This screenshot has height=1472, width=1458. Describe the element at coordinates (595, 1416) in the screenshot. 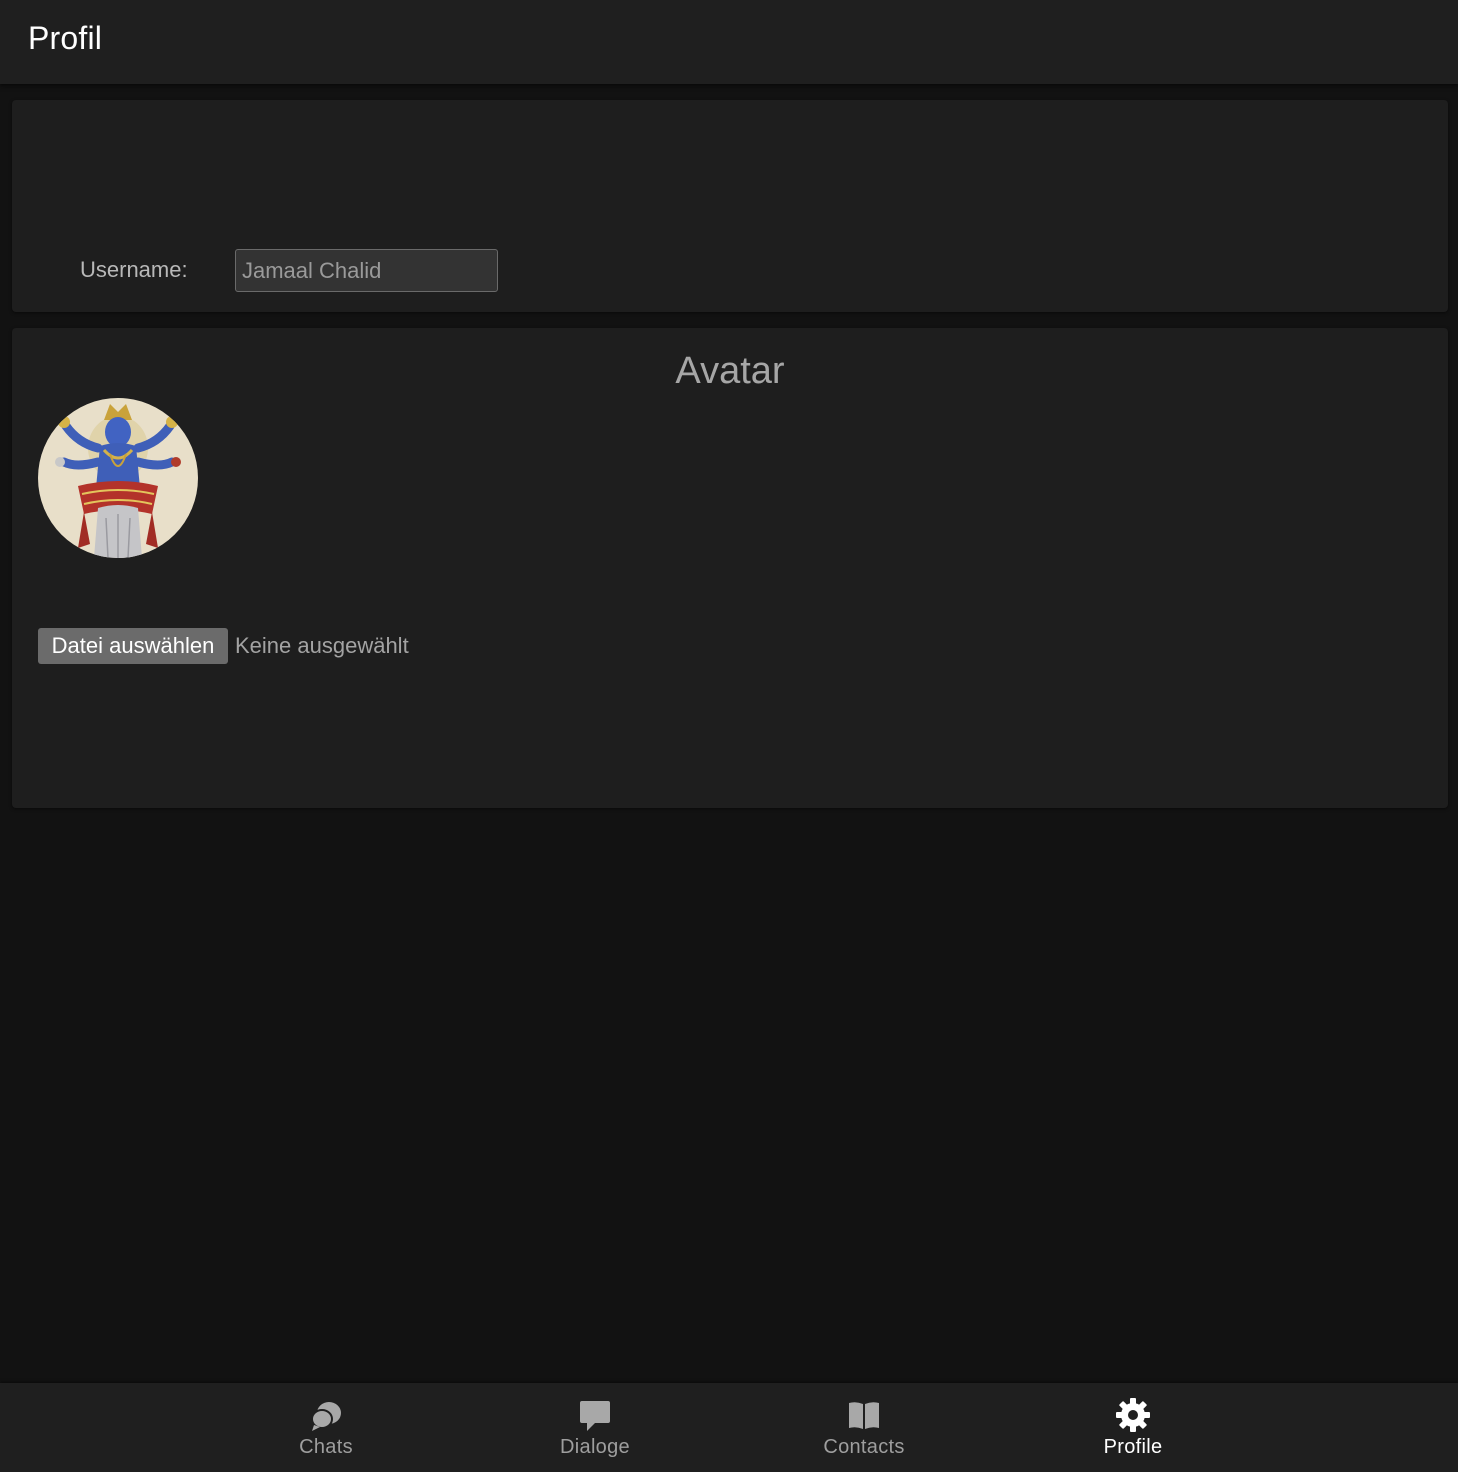

I see `chat-bubble-icon` at that location.